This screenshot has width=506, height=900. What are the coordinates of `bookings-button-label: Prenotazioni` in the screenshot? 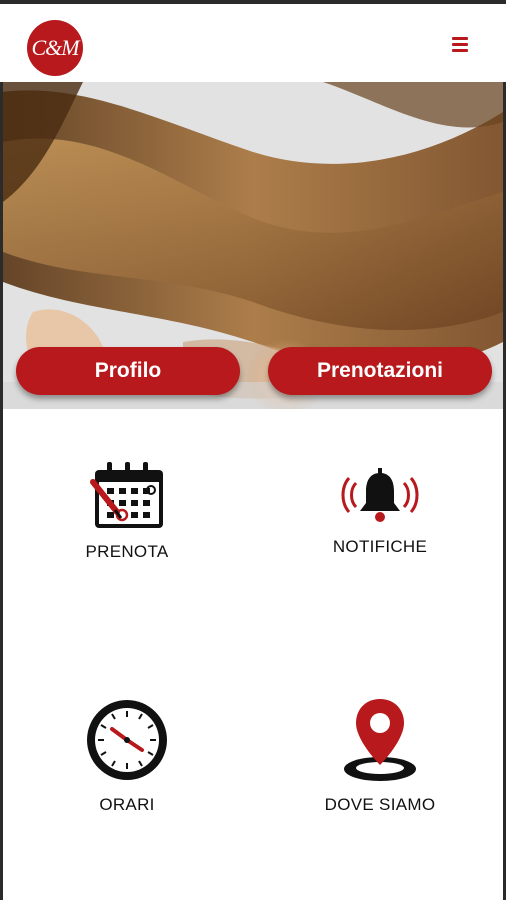 It's located at (379, 370).